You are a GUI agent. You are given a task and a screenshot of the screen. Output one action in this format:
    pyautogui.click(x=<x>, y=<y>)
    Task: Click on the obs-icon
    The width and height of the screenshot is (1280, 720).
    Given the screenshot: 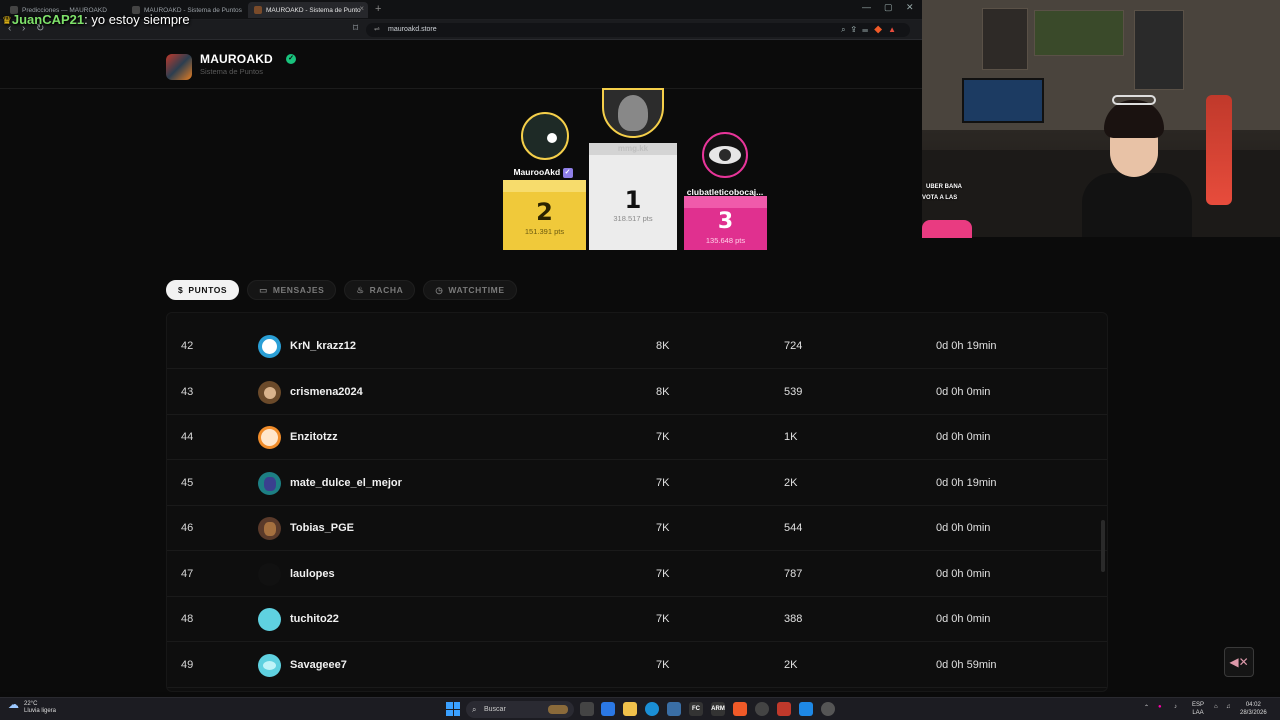 What is the action you would take?
    pyautogui.click(x=762, y=709)
    